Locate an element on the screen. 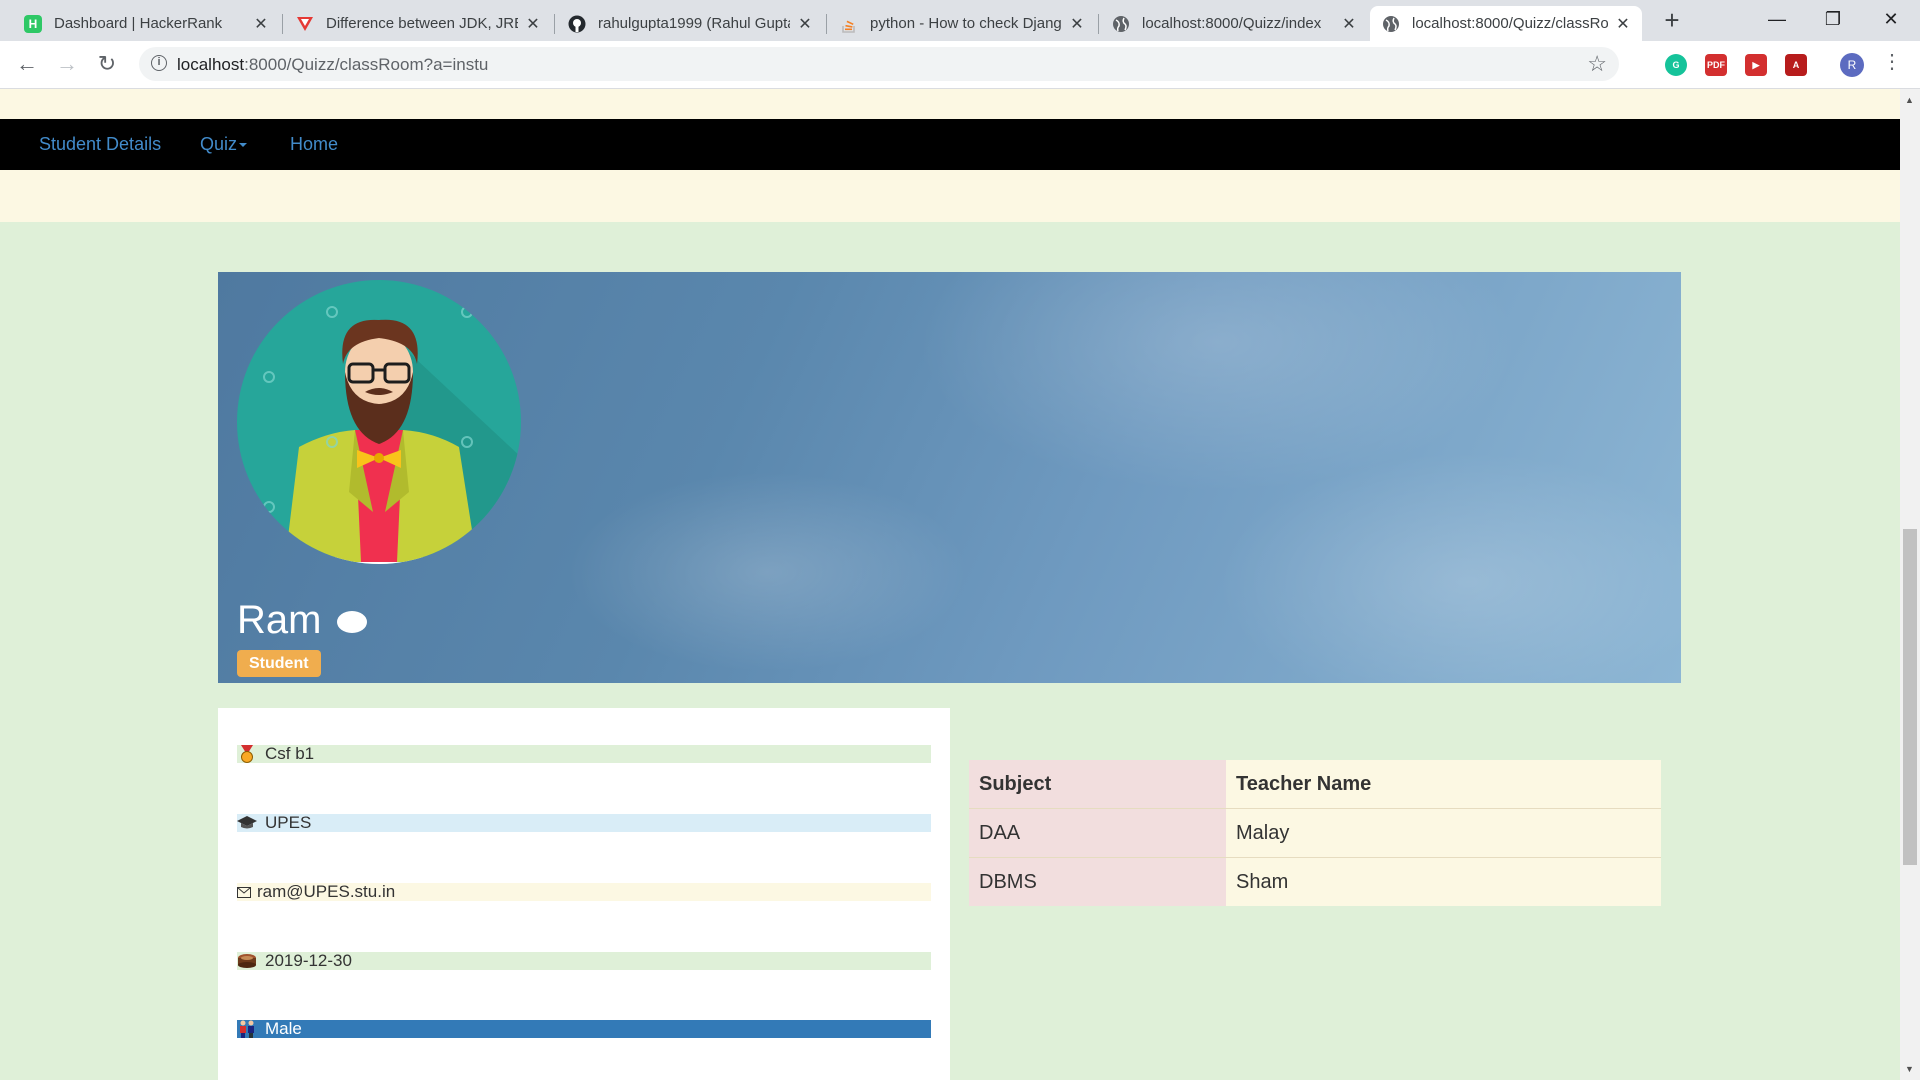  table-row: DBMS Sham is located at coordinates (1315, 881).